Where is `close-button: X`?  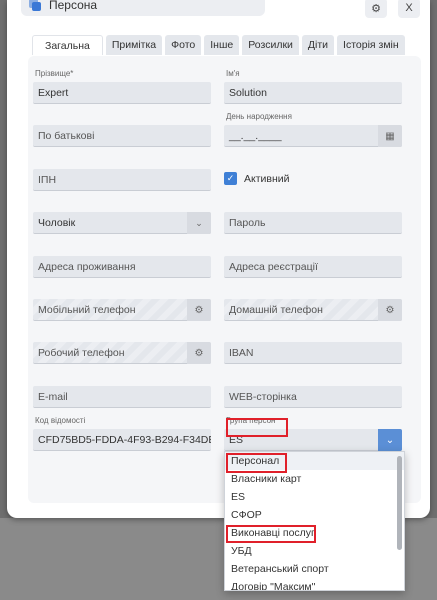 close-button: X is located at coordinates (409, 9).